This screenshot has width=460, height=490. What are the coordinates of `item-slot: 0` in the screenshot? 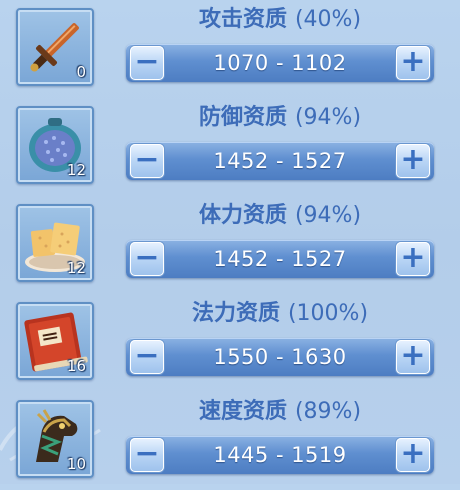 It's located at (55, 47).